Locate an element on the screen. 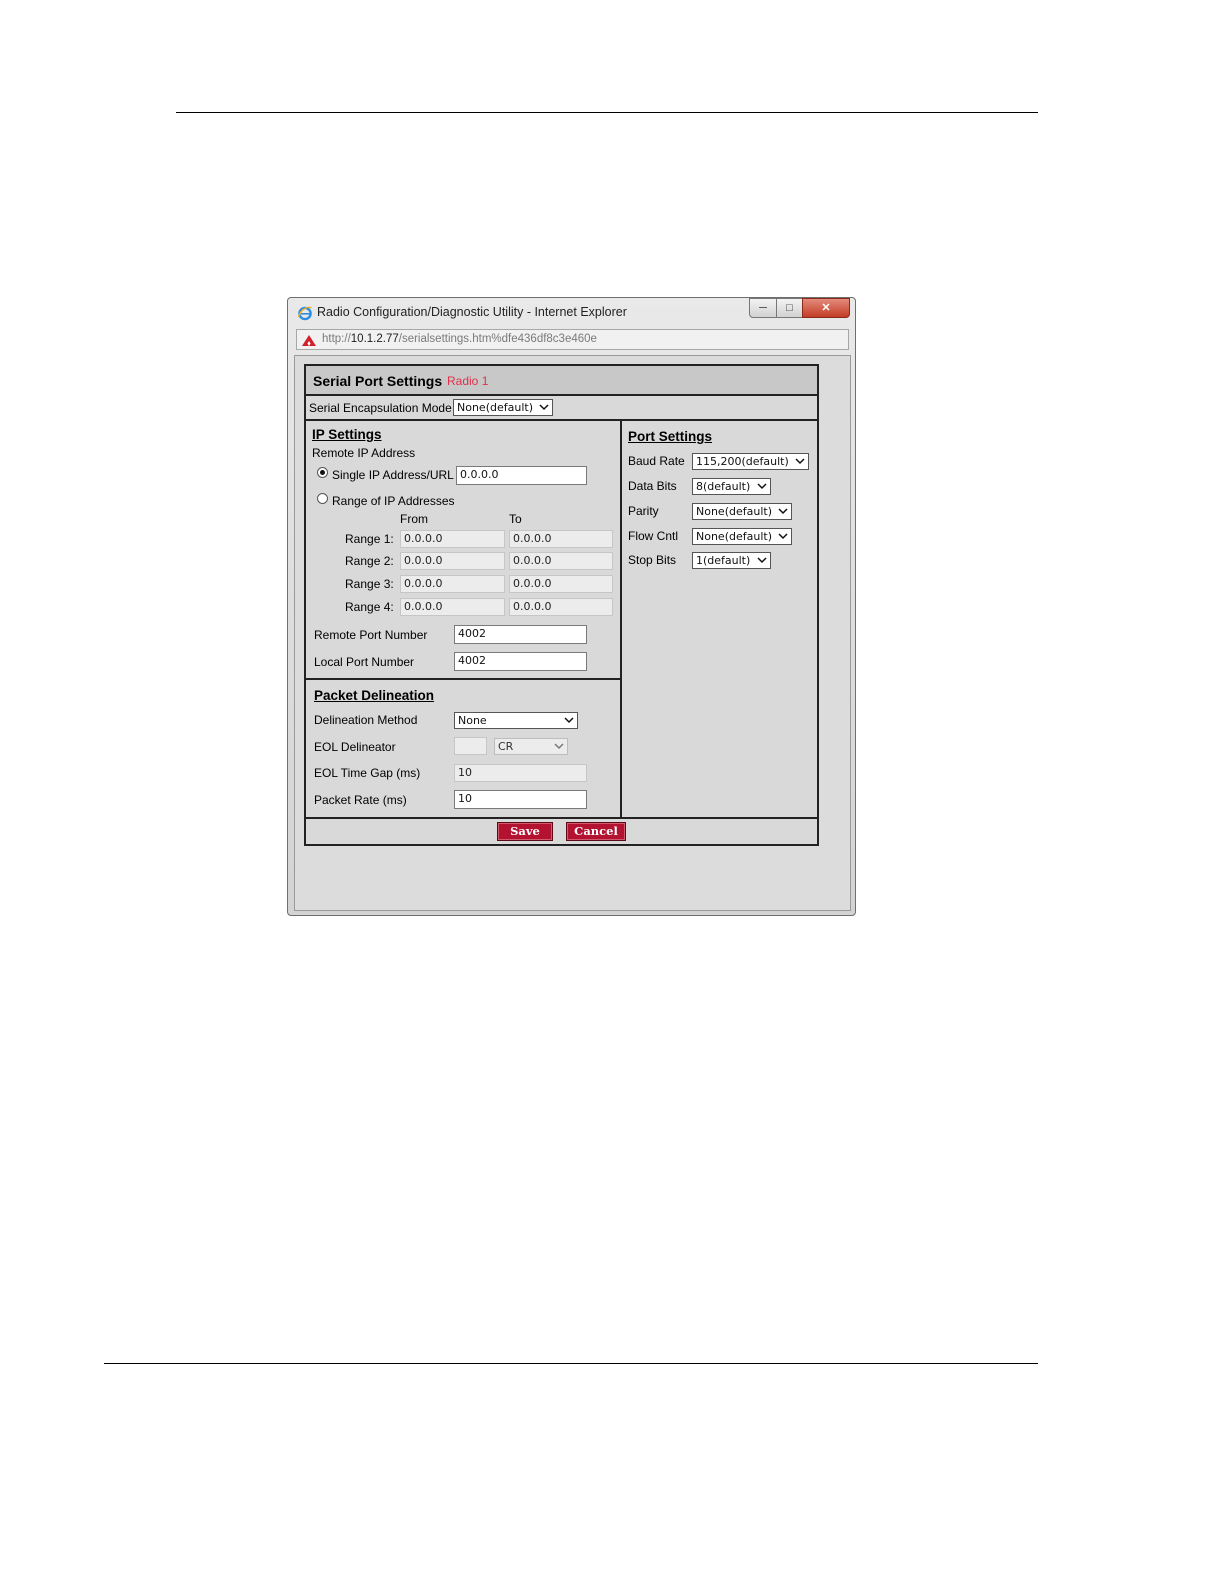 This screenshot has width=1224, height=1584. remote-ip-label: Remote IP Address is located at coordinates (364, 453).